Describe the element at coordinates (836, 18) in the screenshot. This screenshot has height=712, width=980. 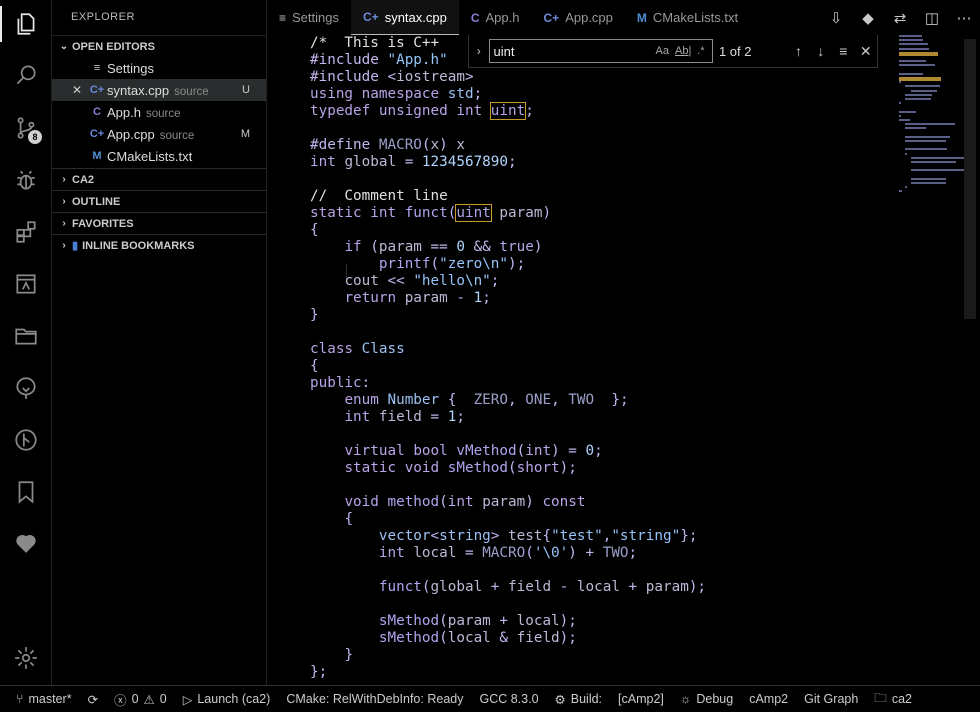
I see `save-icon: ⇩` at that location.